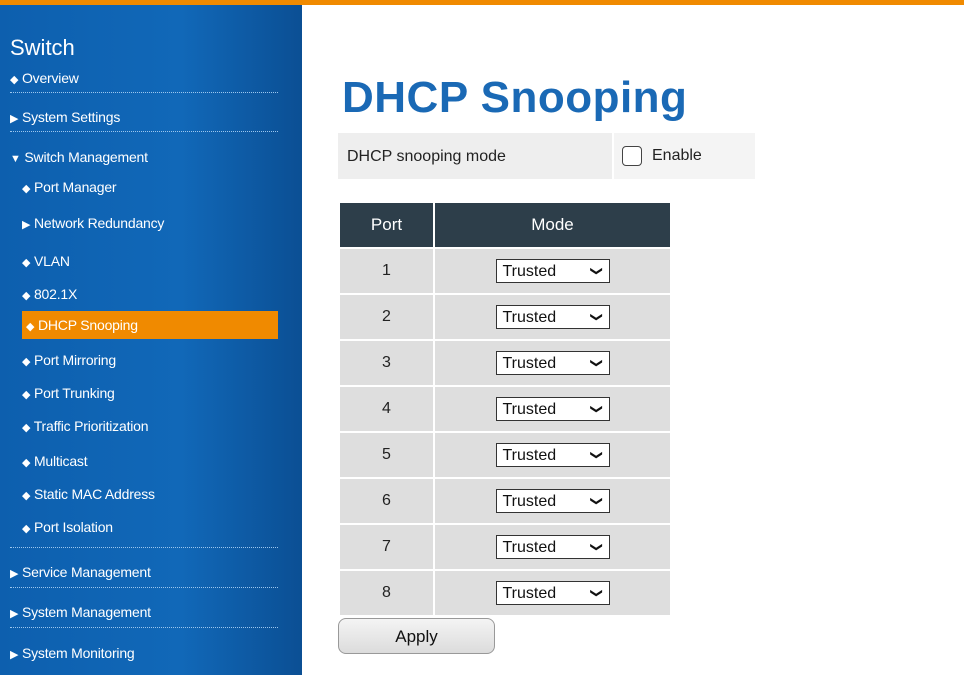 Image resolution: width=964 pixels, height=675 pixels. I want to click on sidebar-title: Switch, so click(42, 47).